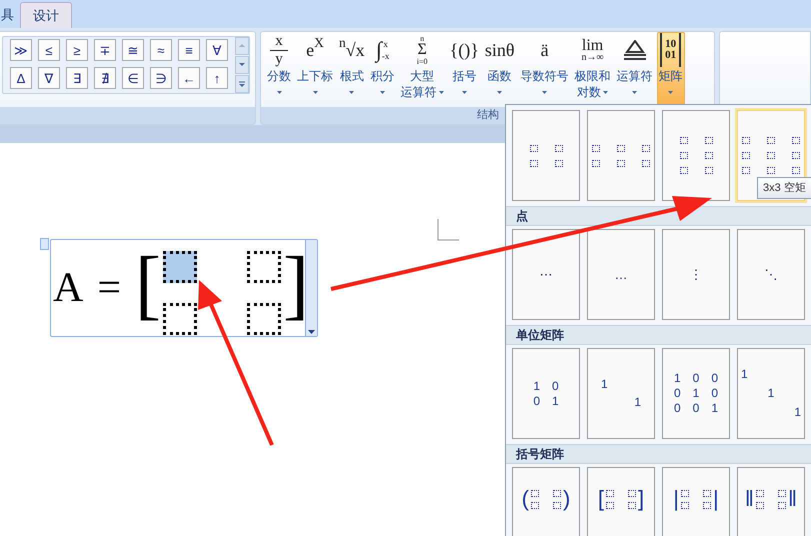  What do you see at coordinates (68, 288) in the screenshot?
I see `equation-variable: A` at bounding box center [68, 288].